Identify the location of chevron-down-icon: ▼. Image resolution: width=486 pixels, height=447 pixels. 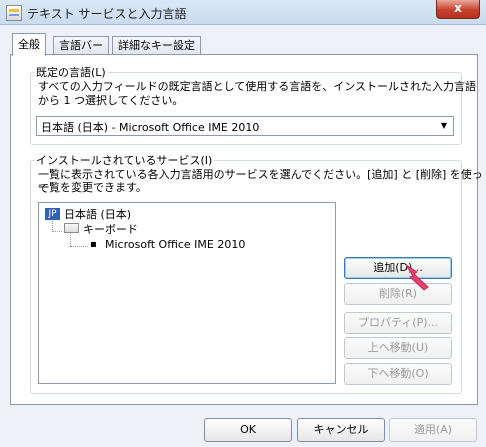
(444, 125).